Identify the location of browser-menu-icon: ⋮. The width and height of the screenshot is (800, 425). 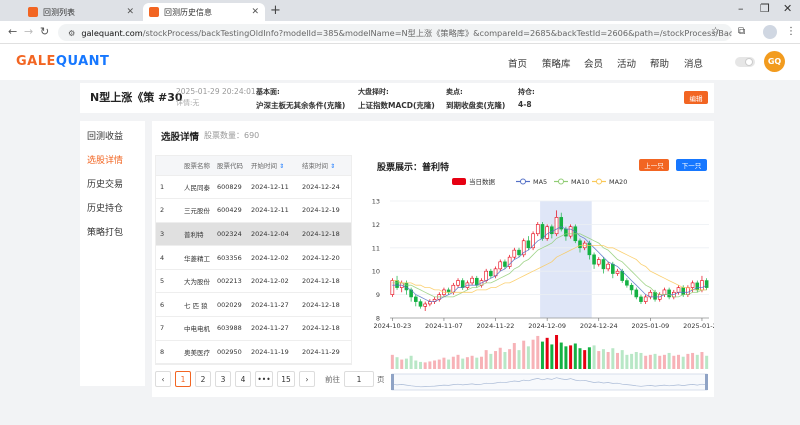
(791, 31).